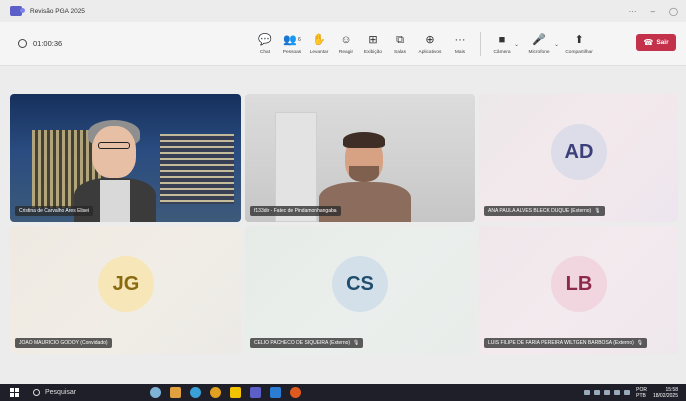 This screenshot has width=686, height=401. What do you see at coordinates (307, 343) in the screenshot?
I see `participant-name-tag: CELIO PACHECO DE SIQUEIRA (Externo) 🎙` at bounding box center [307, 343].